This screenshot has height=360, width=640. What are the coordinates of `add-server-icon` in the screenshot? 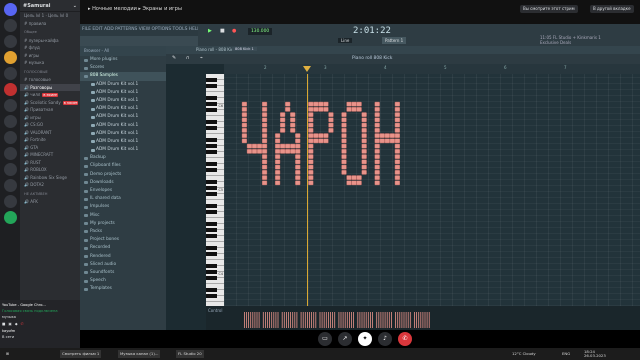 It's located at (10, 217).